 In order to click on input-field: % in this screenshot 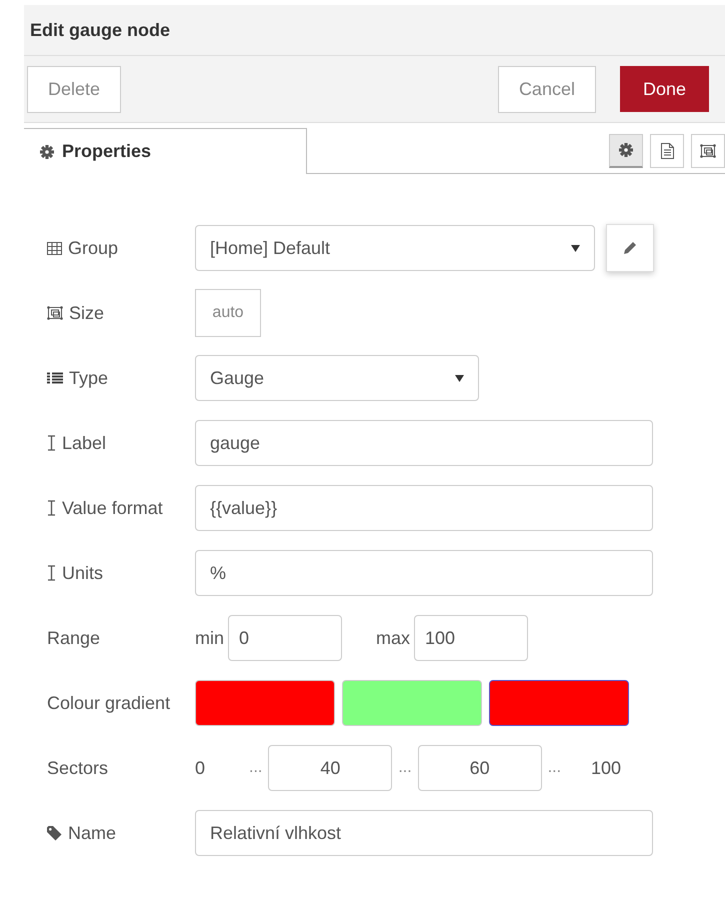, I will do `click(424, 573)`.